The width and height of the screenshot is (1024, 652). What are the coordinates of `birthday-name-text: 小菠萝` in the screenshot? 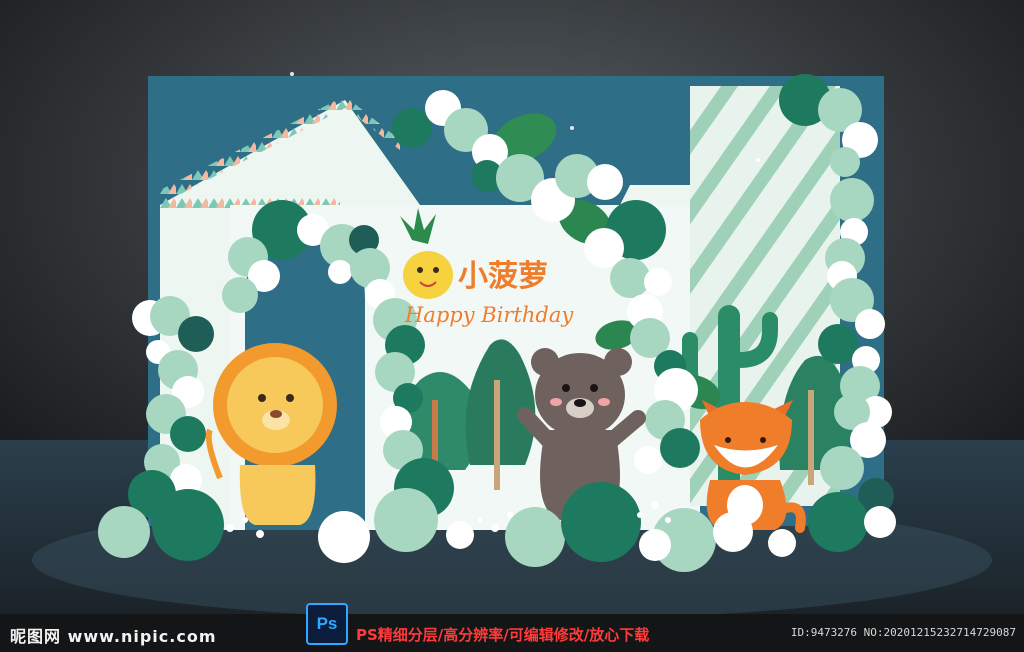 It's located at (503, 276).